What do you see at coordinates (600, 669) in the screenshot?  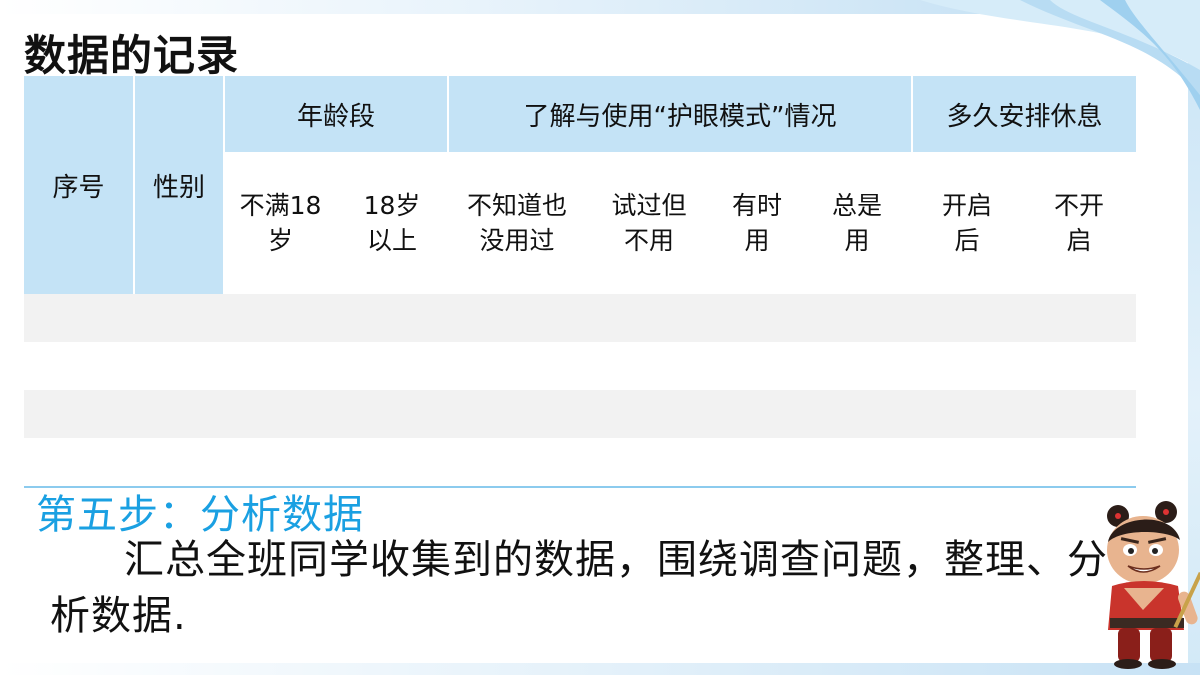 I see `bottom-frame-band` at bounding box center [600, 669].